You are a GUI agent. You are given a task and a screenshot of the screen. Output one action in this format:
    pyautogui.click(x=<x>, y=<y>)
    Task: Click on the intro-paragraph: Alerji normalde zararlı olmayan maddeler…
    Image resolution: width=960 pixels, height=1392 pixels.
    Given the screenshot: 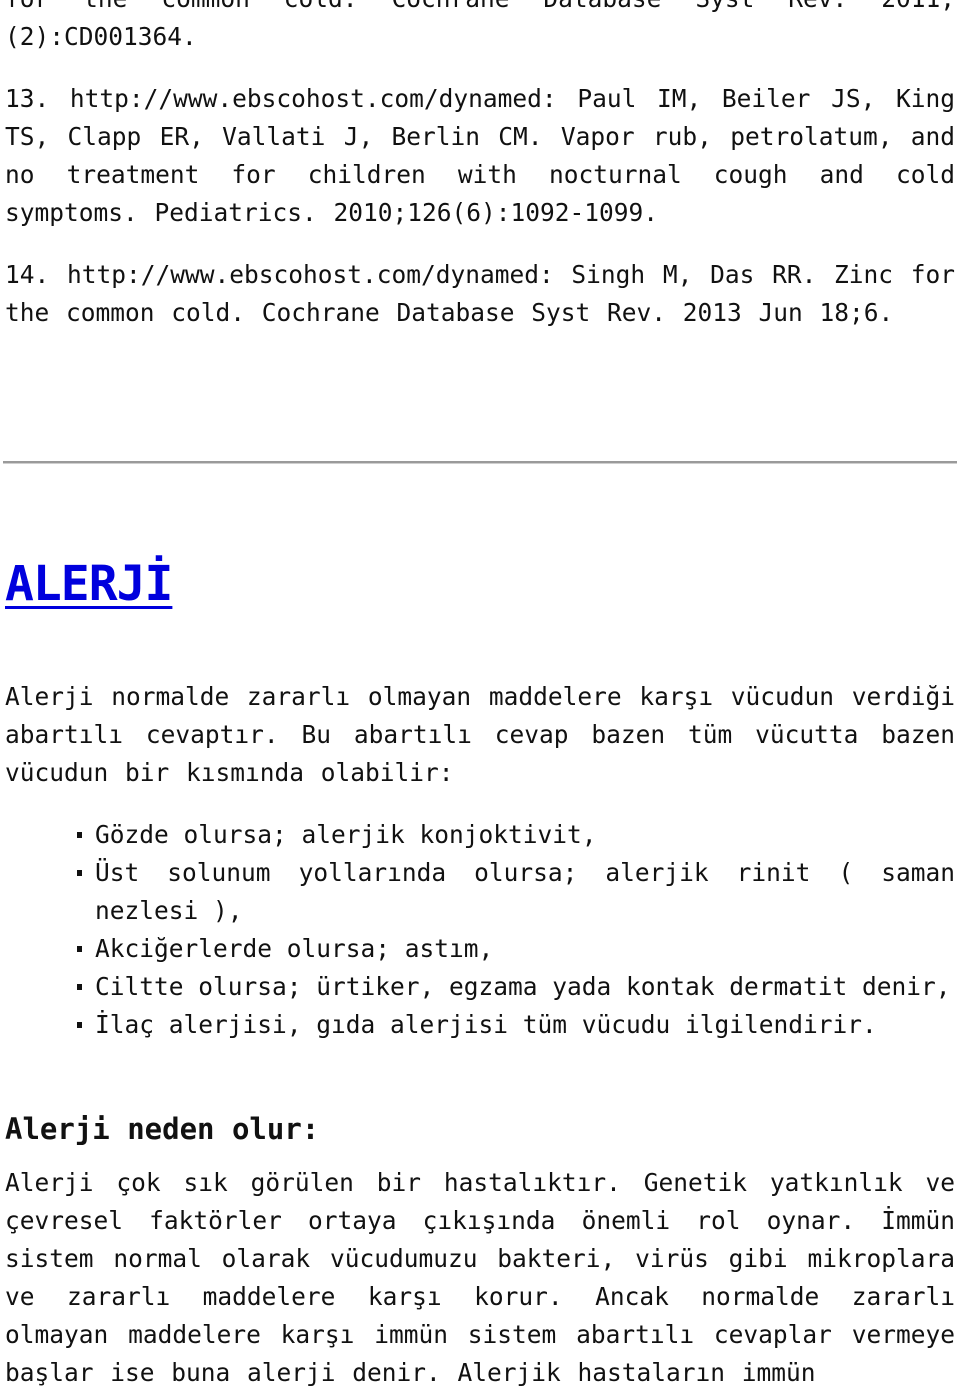 What is the action you would take?
    pyautogui.click(x=480, y=734)
    